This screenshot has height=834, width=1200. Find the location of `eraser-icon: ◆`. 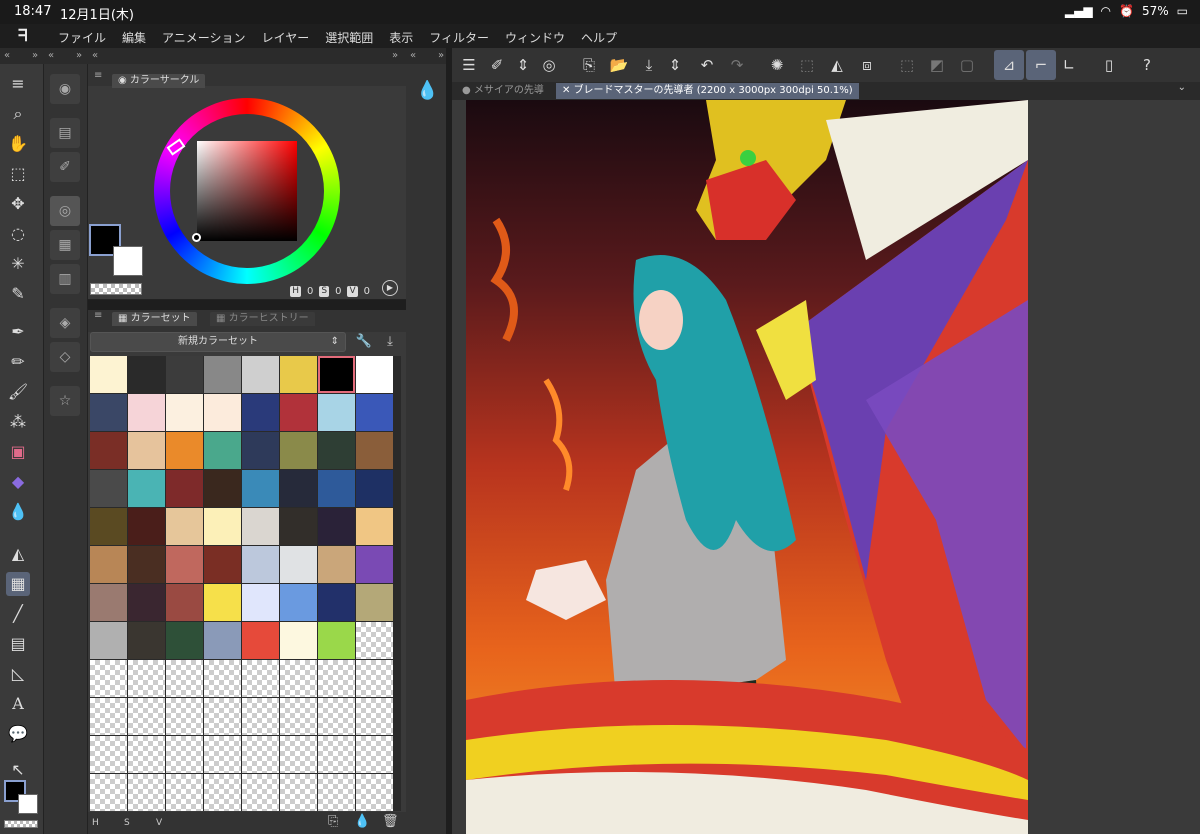

eraser-icon: ◆ is located at coordinates (18, 482).